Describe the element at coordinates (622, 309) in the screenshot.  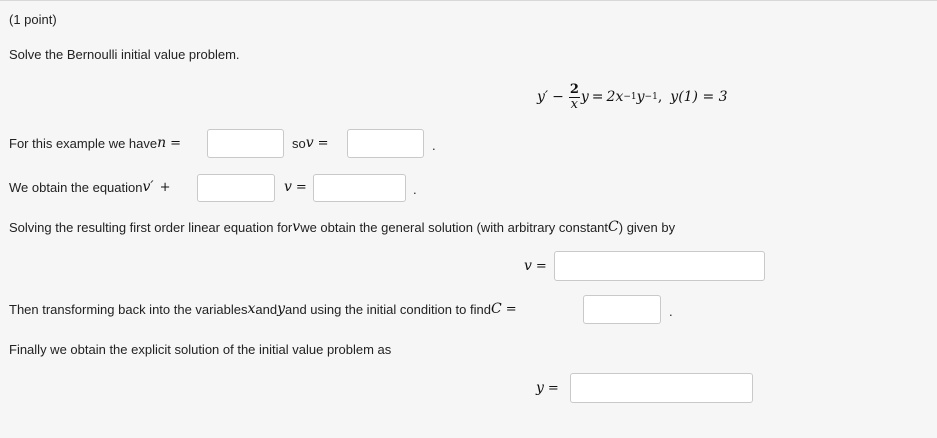
I see `c-value-input` at that location.